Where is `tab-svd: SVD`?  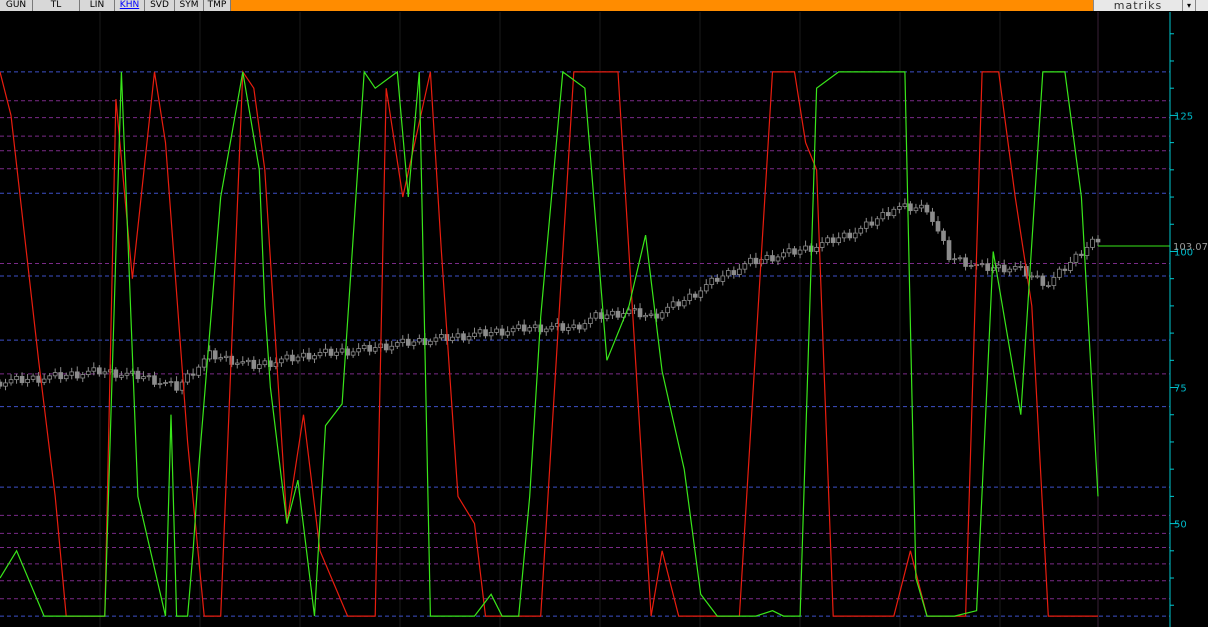 tab-svd: SVD is located at coordinates (160, 5).